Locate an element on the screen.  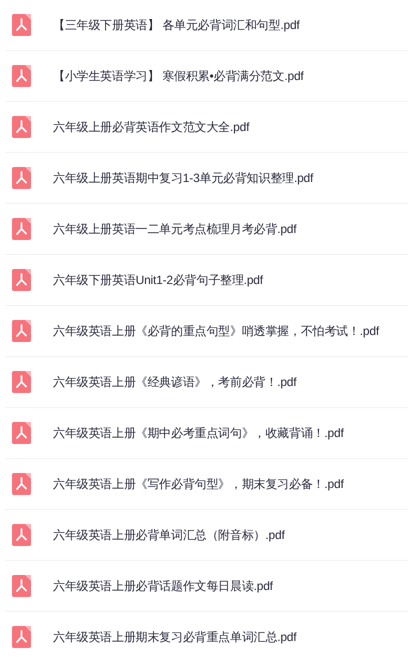
file-name: 六年级英语上册期末复习必背重点单词汇总.pdf is located at coordinates (174, 637).